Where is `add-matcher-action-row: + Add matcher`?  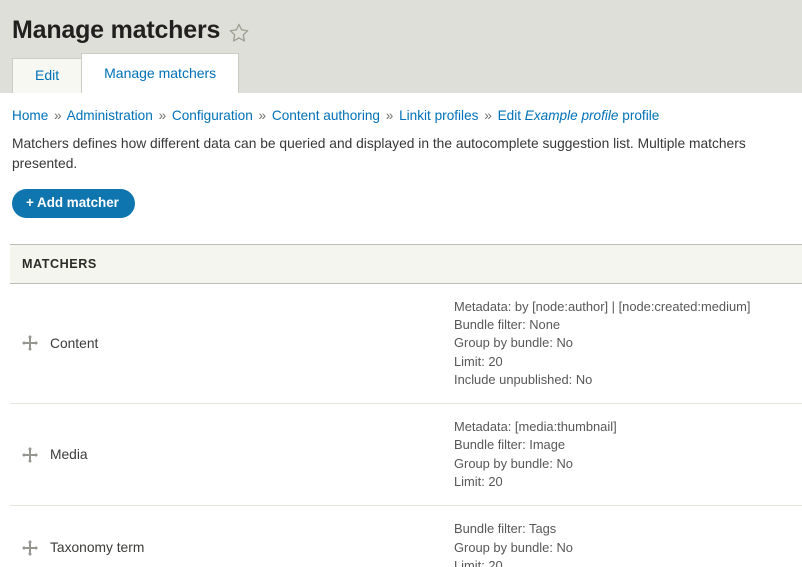 add-matcher-action-row: + Add matcher is located at coordinates (401, 195).